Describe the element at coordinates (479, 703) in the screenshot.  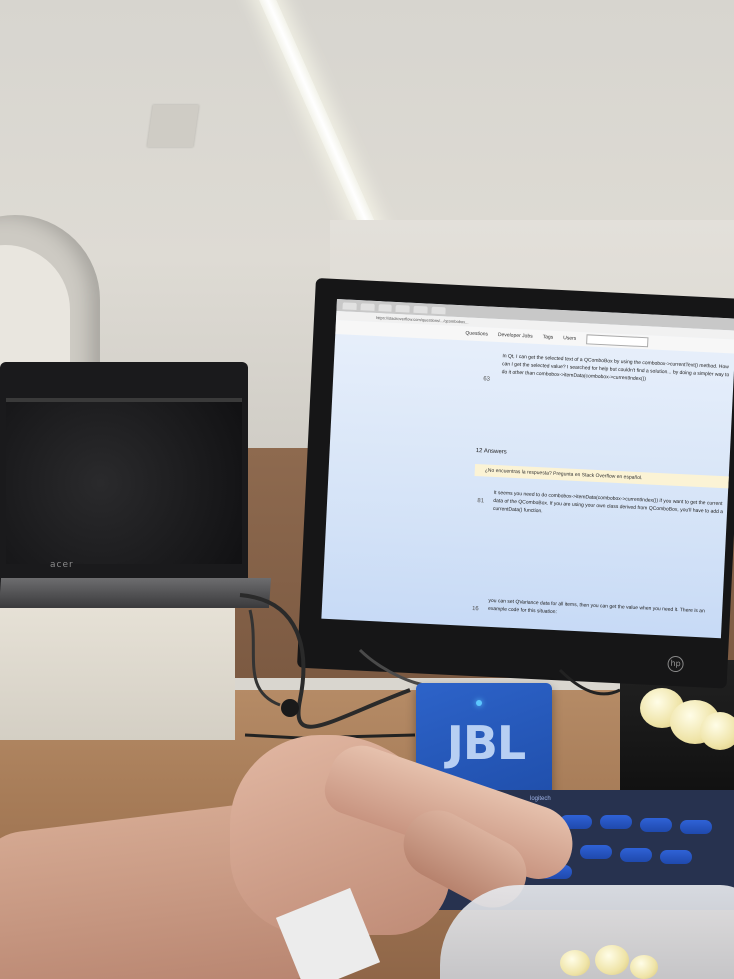
I see `speaker-led-icon` at that location.